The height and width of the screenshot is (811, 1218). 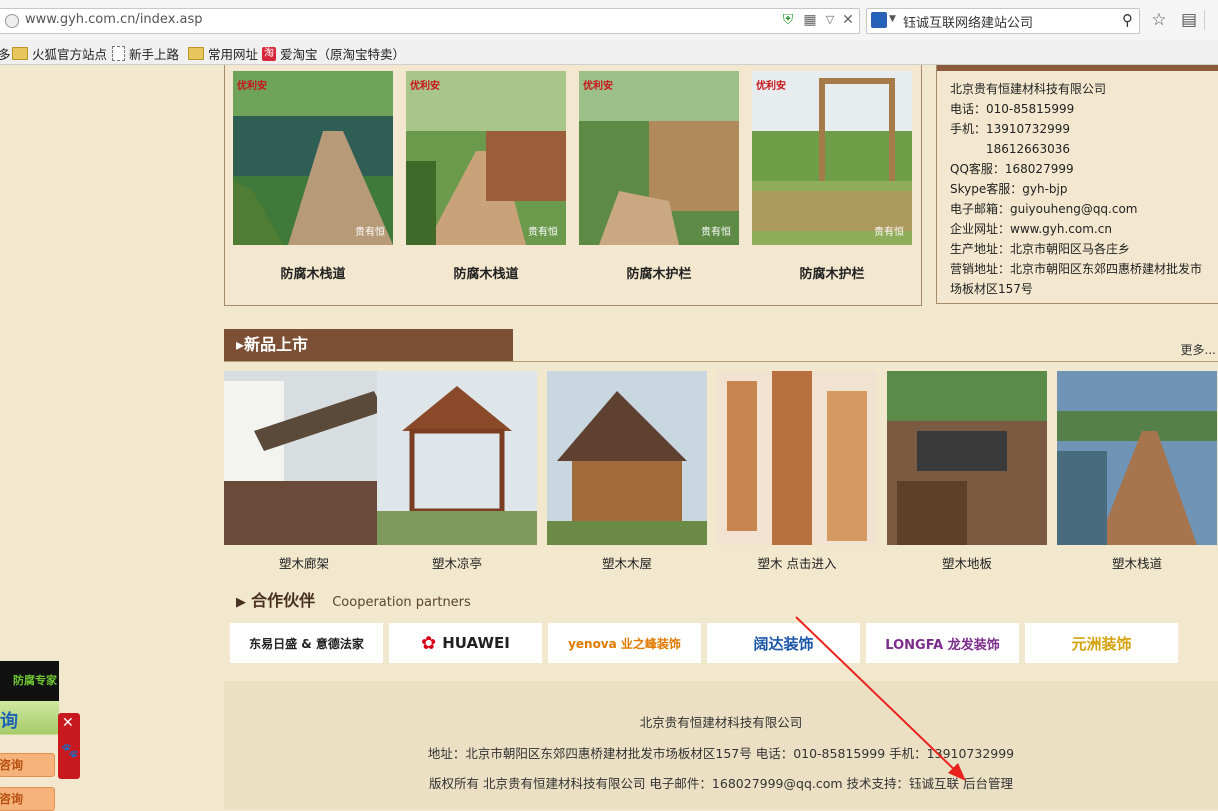 I want to click on shield-icon: ⛨, so click(x=788, y=20).